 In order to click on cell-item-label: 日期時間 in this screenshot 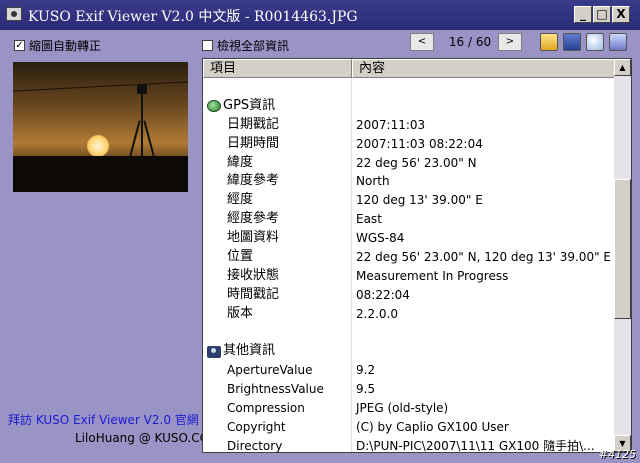, I will do `click(253, 143)`.